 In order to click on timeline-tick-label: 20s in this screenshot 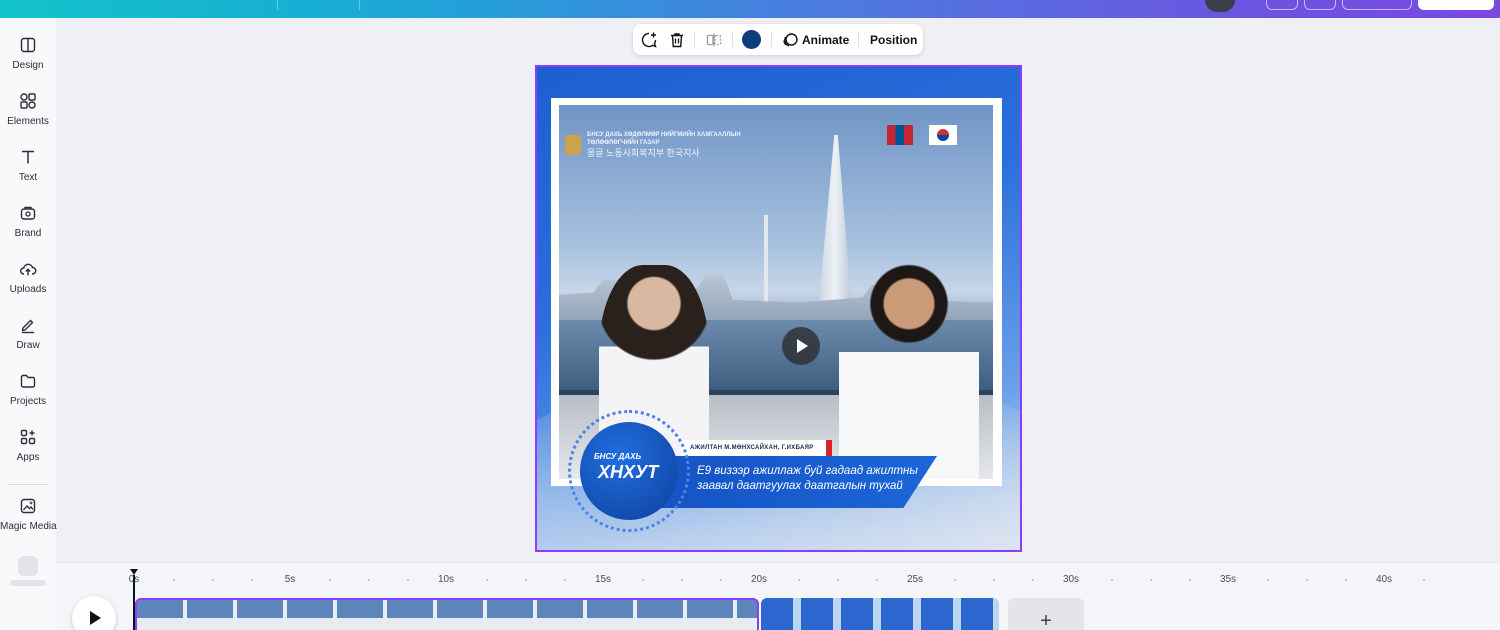, I will do `click(759, 579)`.